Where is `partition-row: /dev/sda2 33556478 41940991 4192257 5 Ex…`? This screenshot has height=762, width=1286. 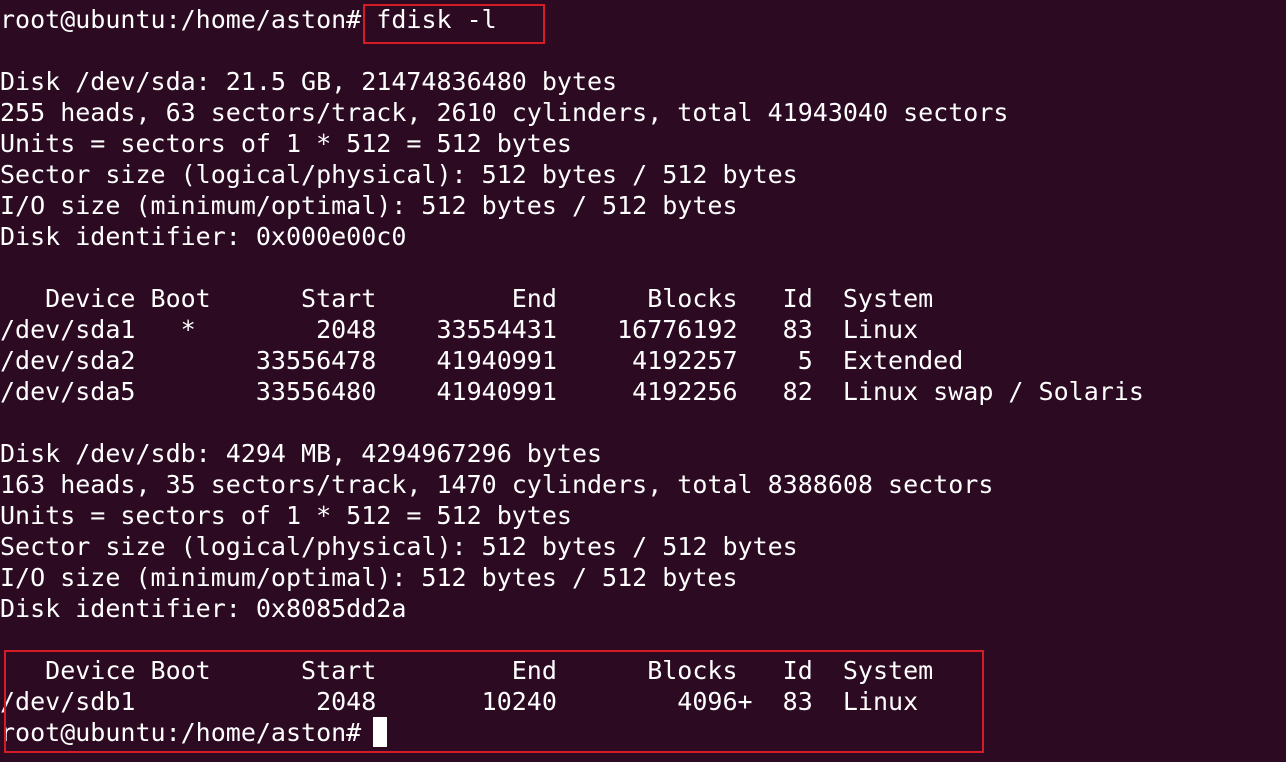
partition-row: /dev/sda2 33556478 41940991 4192257 5 Ex… is located at coordinates (482, 360).